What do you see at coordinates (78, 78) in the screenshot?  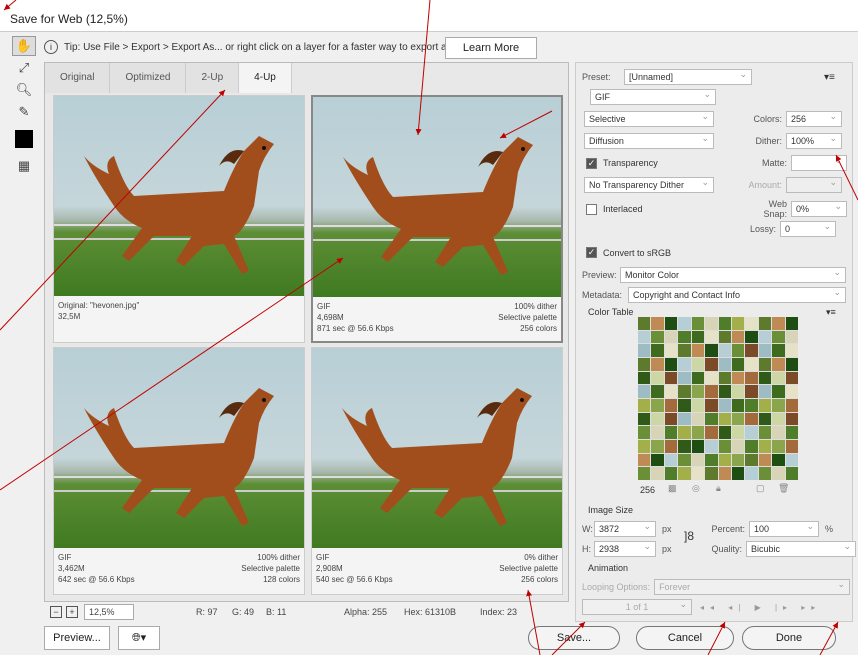 I see `tab-original: Original` at bounding box center [78, 78].